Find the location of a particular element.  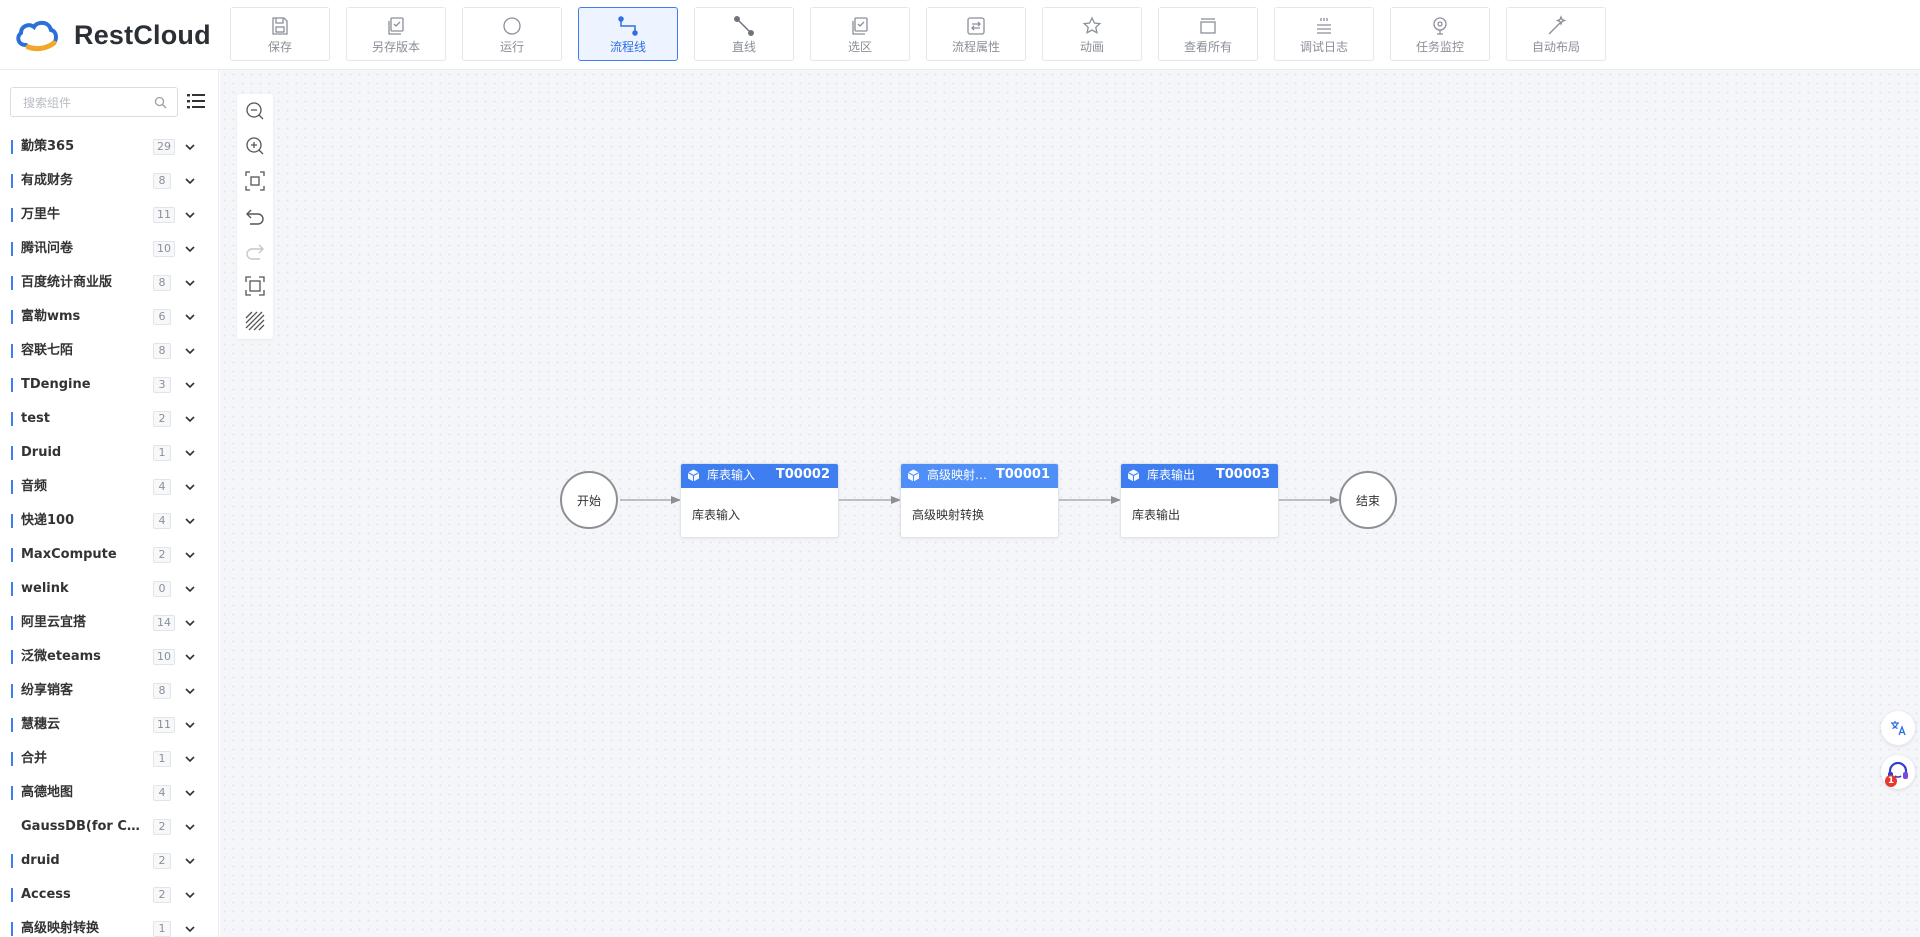

category-name: test is located at coordinates (35, 418).